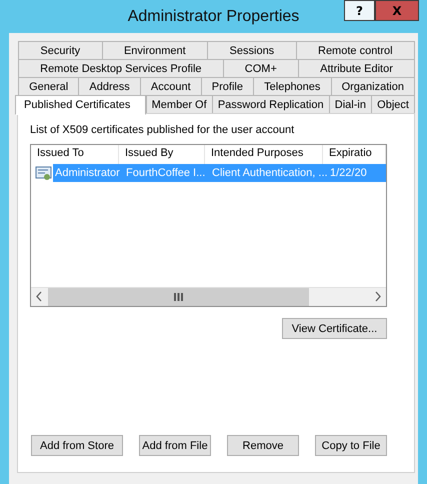 The width and height of the screenshot is (427, 484). I want to click on tab: Dial-in, so click(350, 104).